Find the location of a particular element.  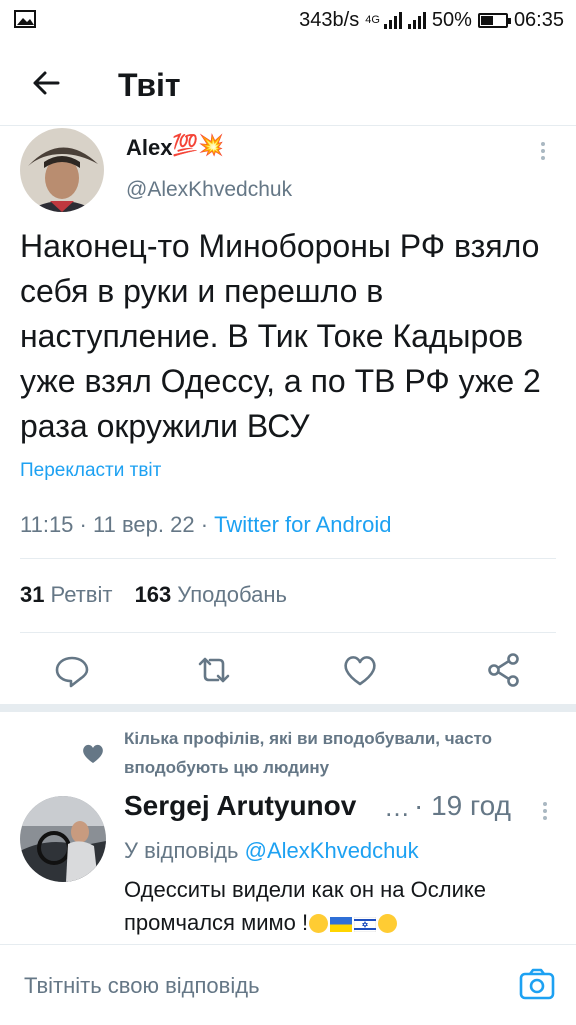

tweet-stats: 31 Ретвіт 163 Уподобань is located at coordinates (153, 595).